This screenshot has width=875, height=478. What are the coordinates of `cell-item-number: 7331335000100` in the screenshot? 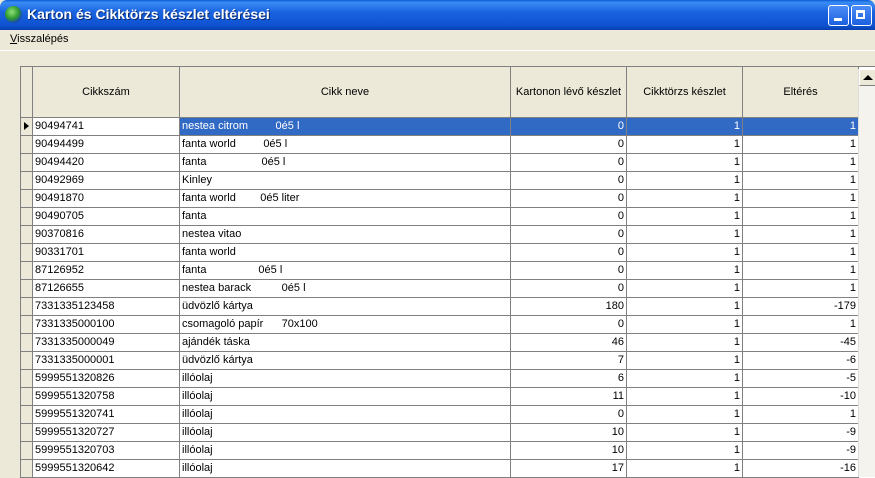 It's located at (106, 325).